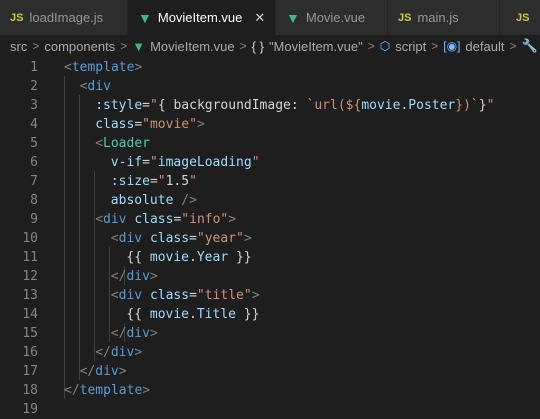 The image size is (540, 419). What do you see at coordinates (270, 181) in the screenshot?
I see `code-line: 7:size="1.5"` at bounding box center [270, 181].